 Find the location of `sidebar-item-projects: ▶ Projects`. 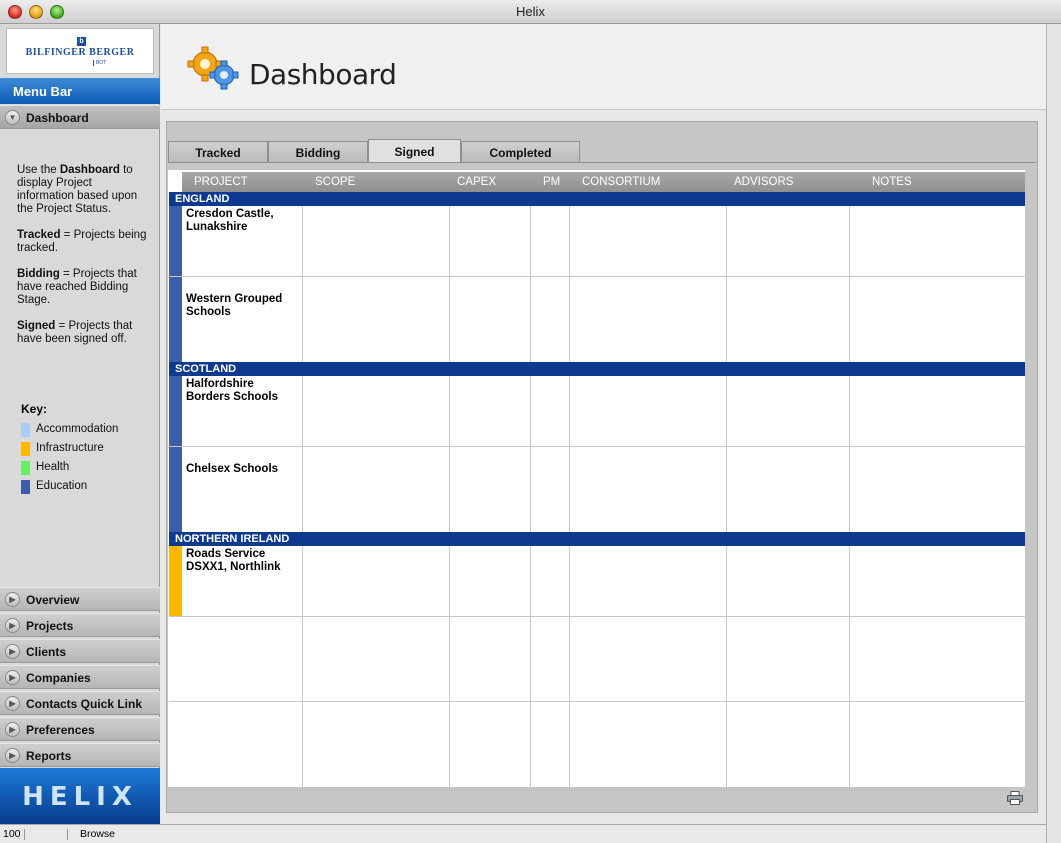

sidebar-item-projects: ▶ Projects is located at coordinates (80, 625).